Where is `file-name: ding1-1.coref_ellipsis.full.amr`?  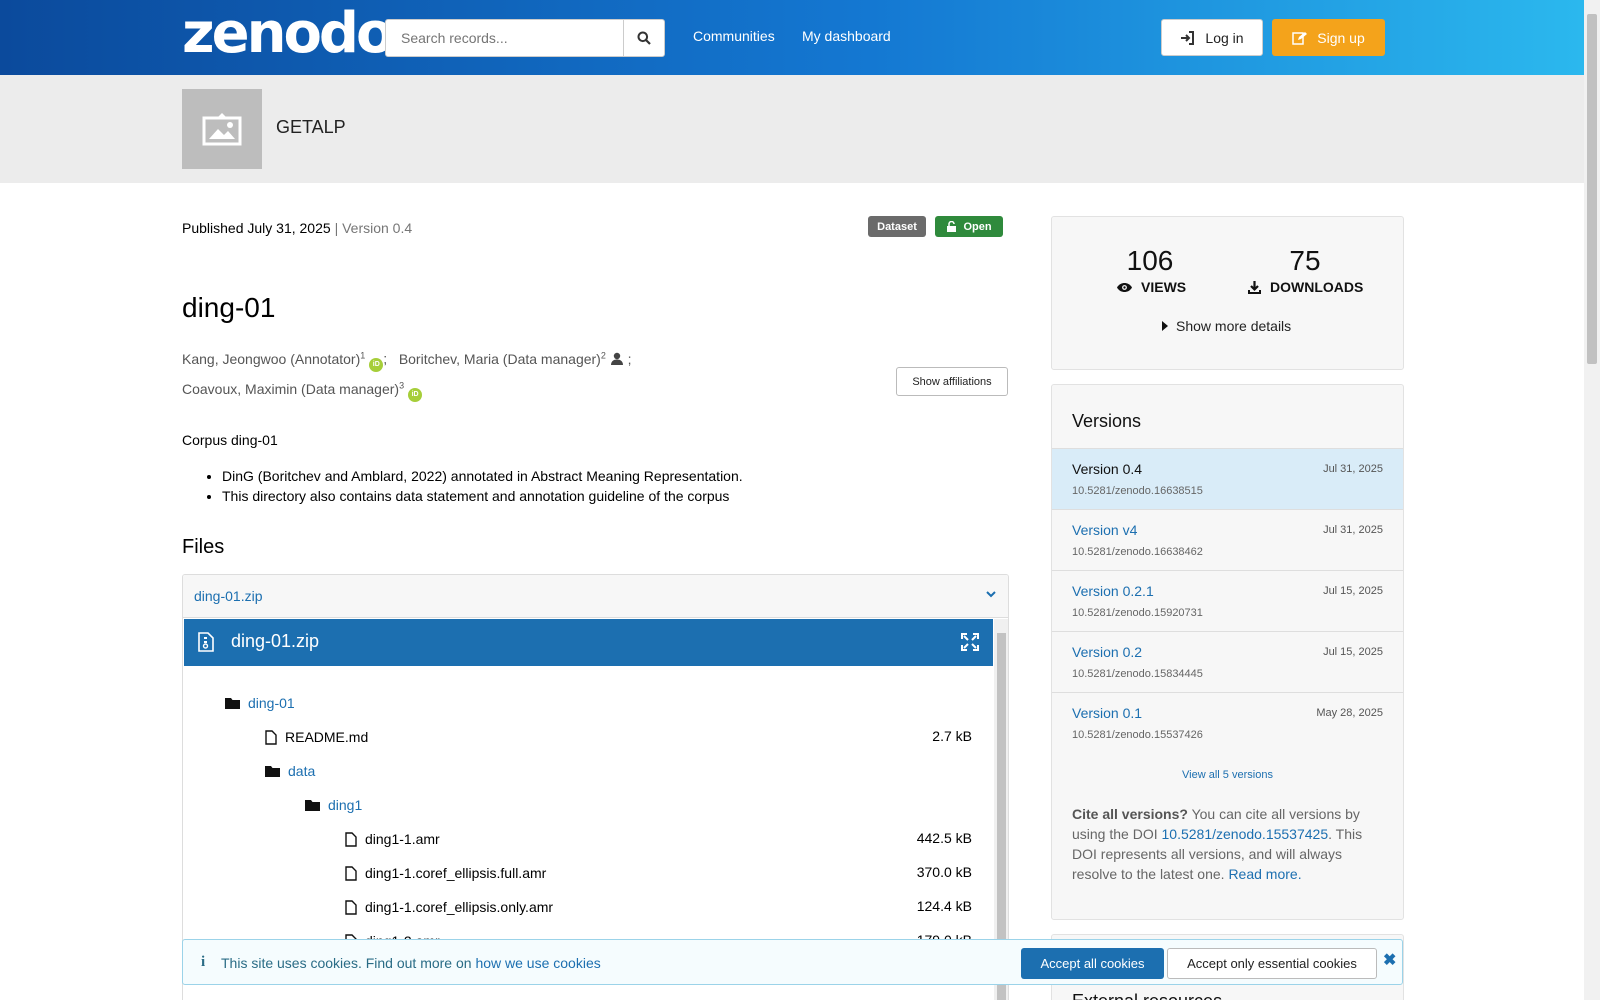 file-name: ding1-1.coref_ellipsis.full.amr is located at coordinates (456, 873).